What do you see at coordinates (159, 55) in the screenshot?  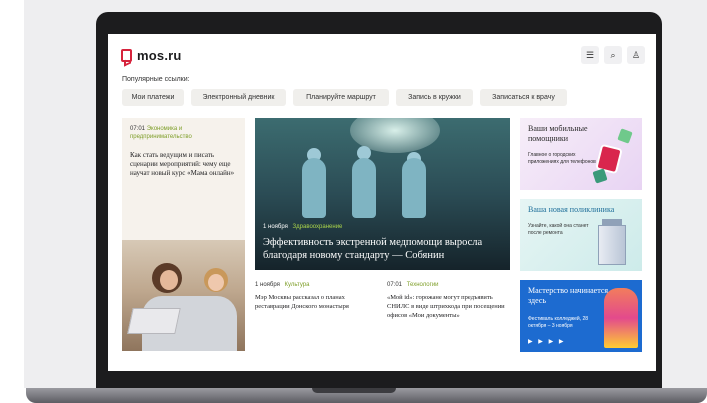 I see `logo-text: mos.ru` at bounding box center [159, 55].